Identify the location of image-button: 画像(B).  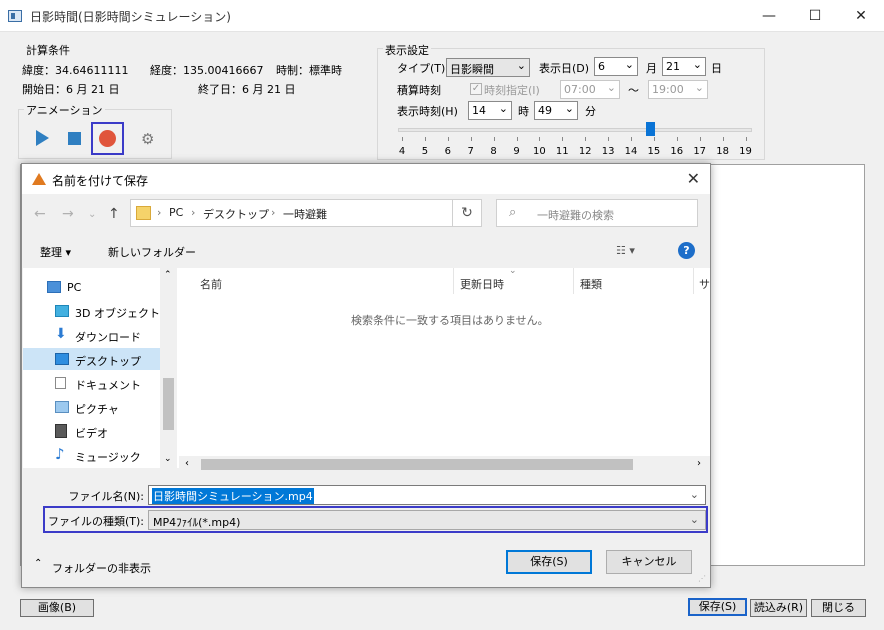
(57, 608).